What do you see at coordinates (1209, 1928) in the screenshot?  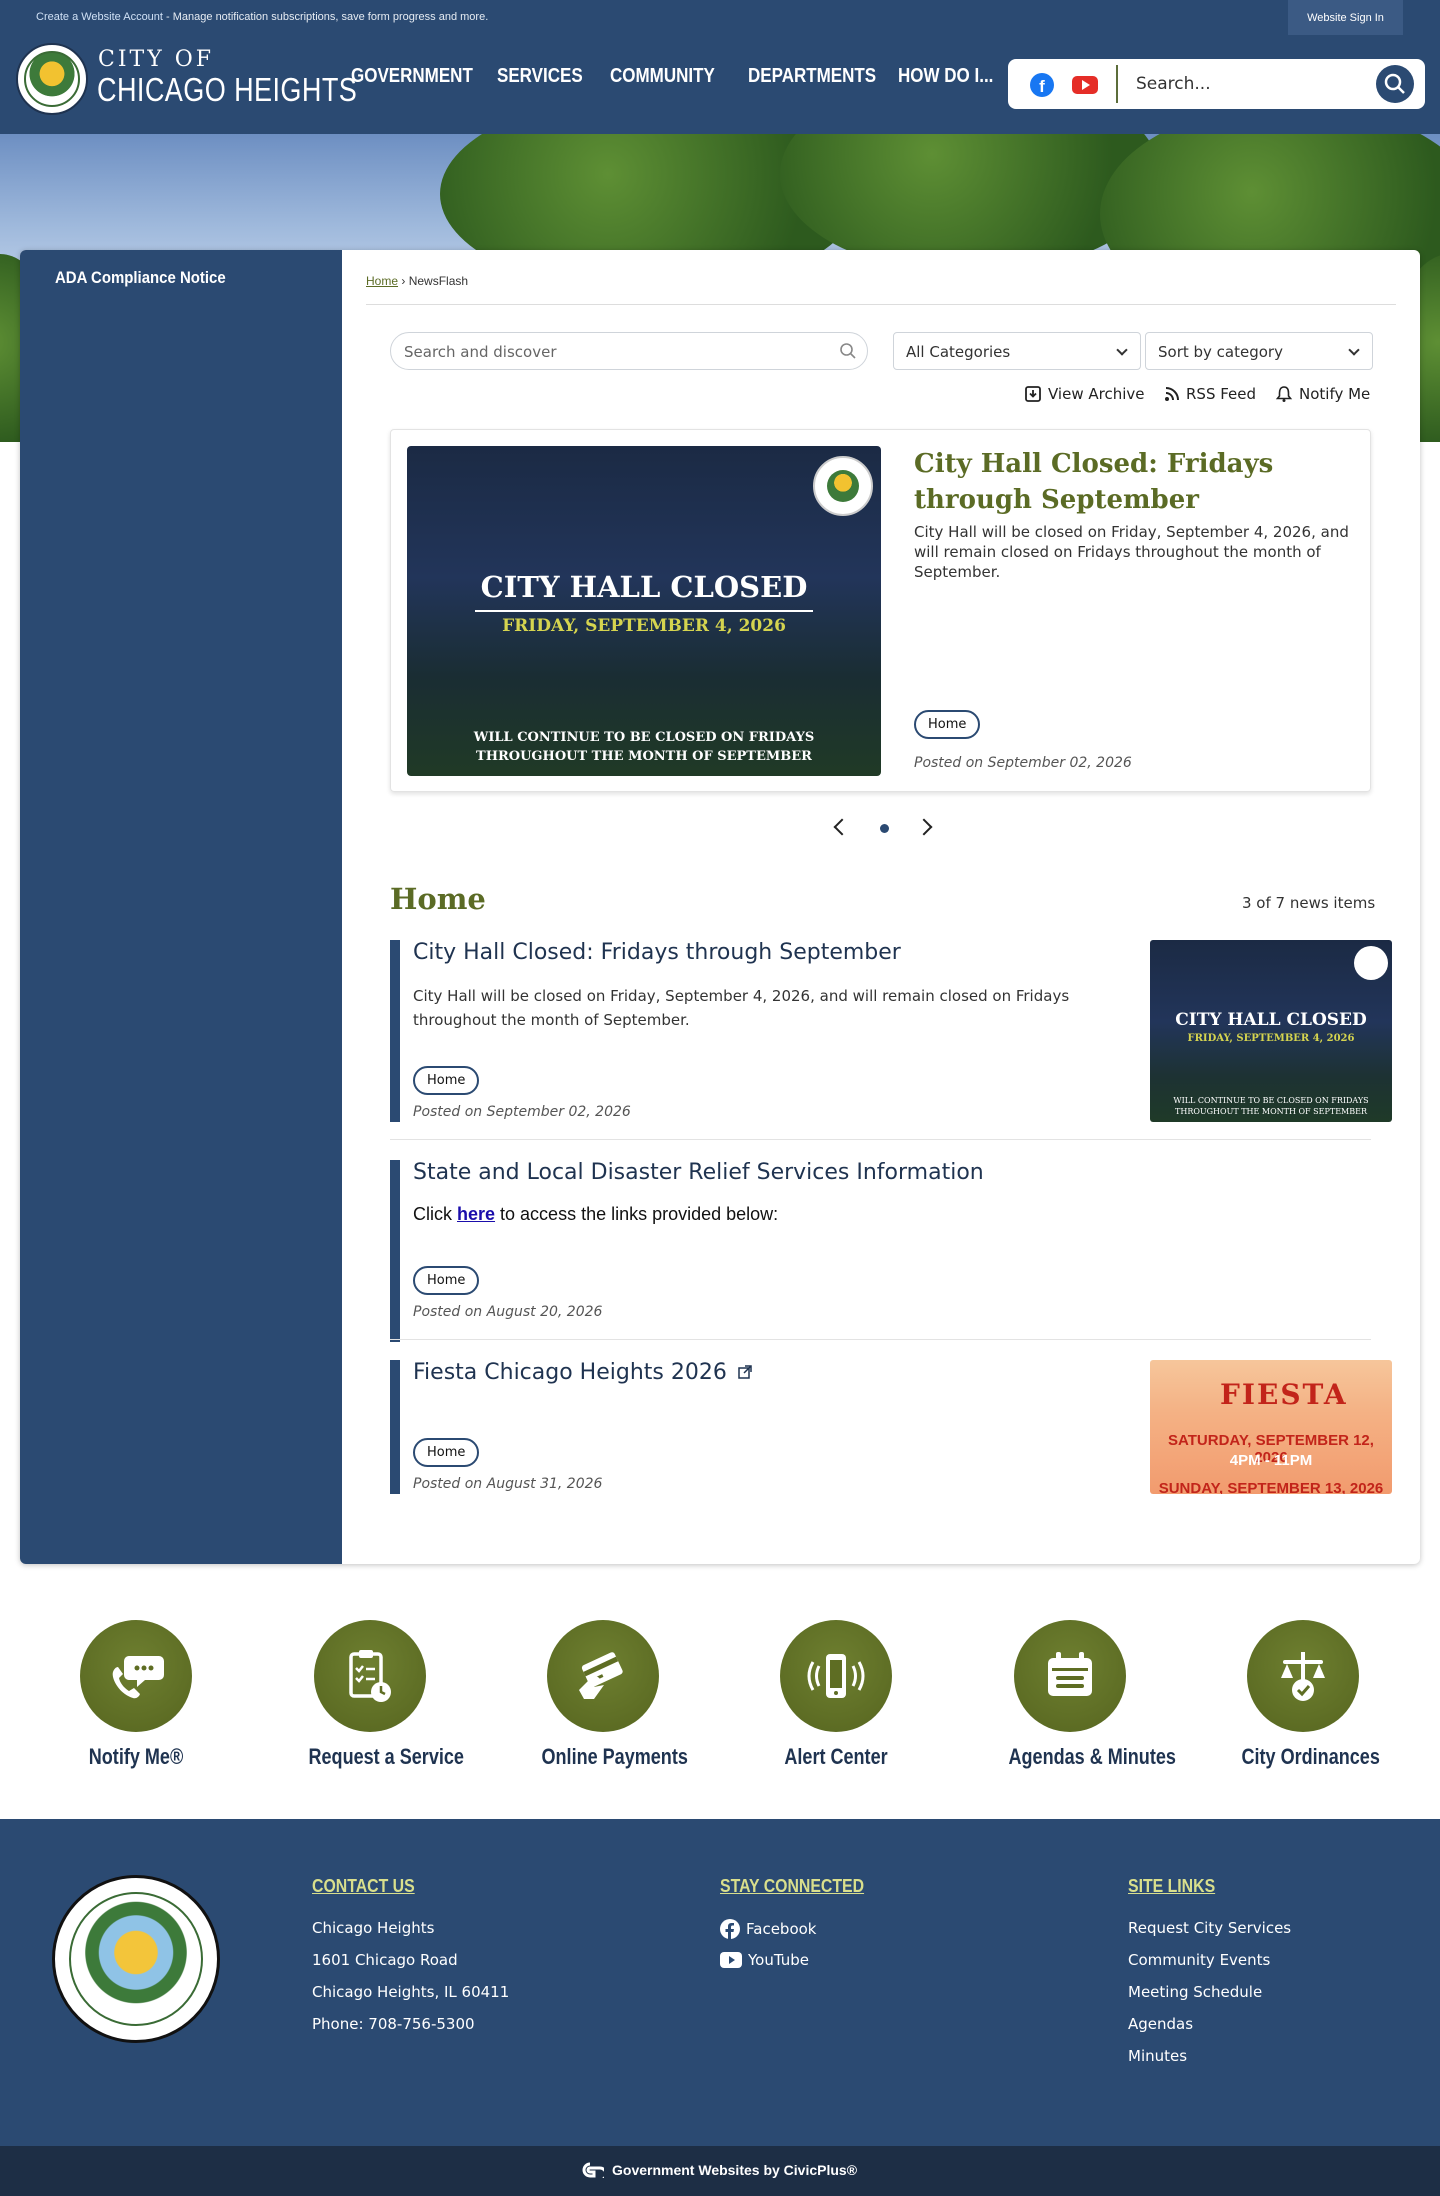 I see `footer-site-link: Request City Services` at bounding box center [1209, 1928].